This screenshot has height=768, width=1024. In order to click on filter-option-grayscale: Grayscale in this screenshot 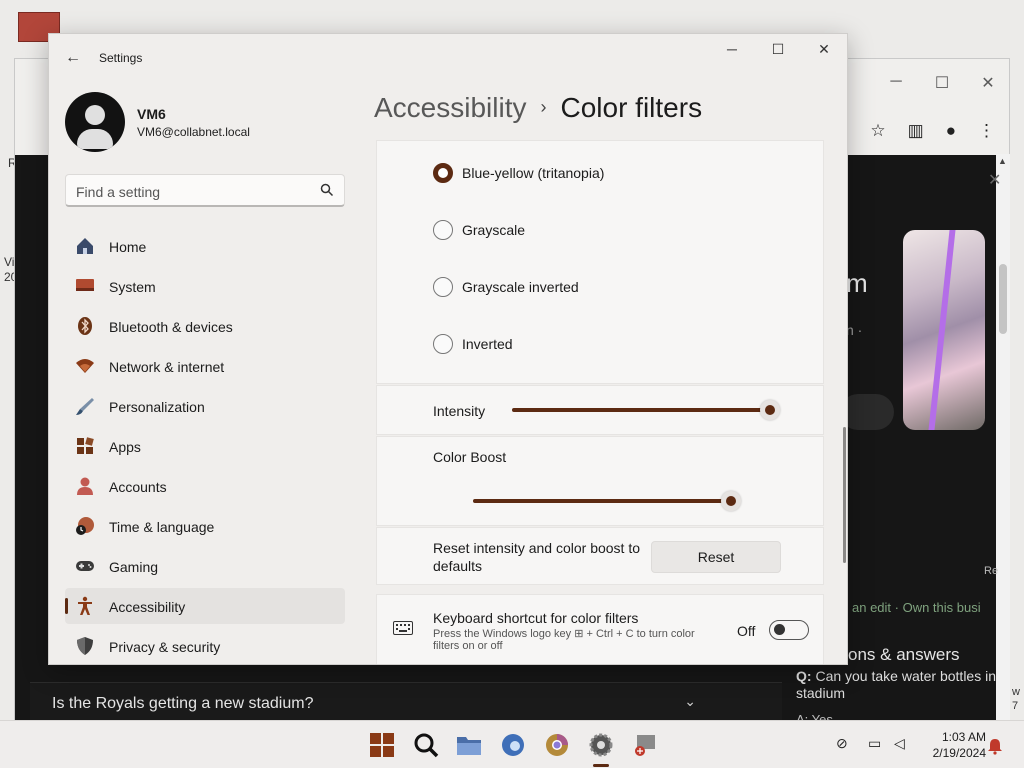, I will do `click(479, 230)`.